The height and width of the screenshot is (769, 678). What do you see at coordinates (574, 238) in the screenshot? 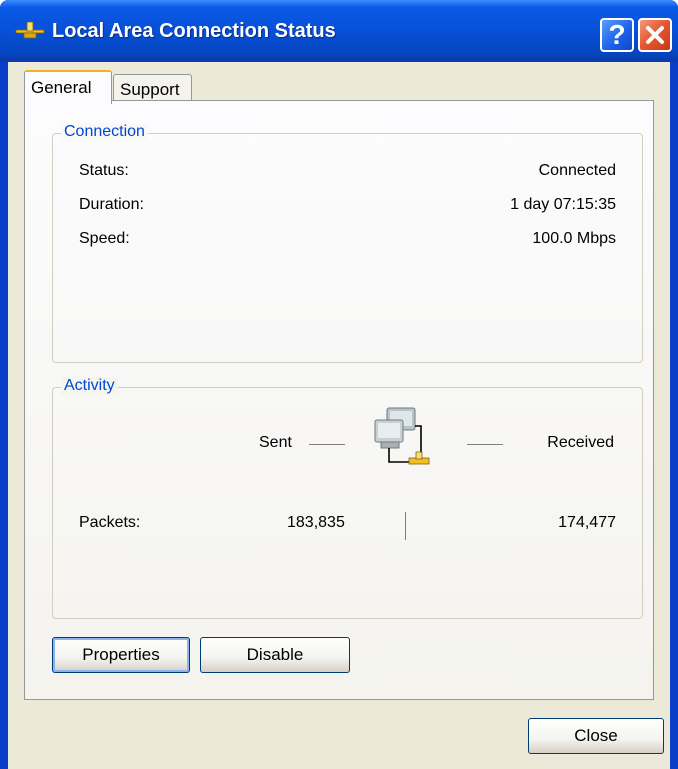
I see `speed-value: 100.0 Mbps` at bounding box center [574, 238].